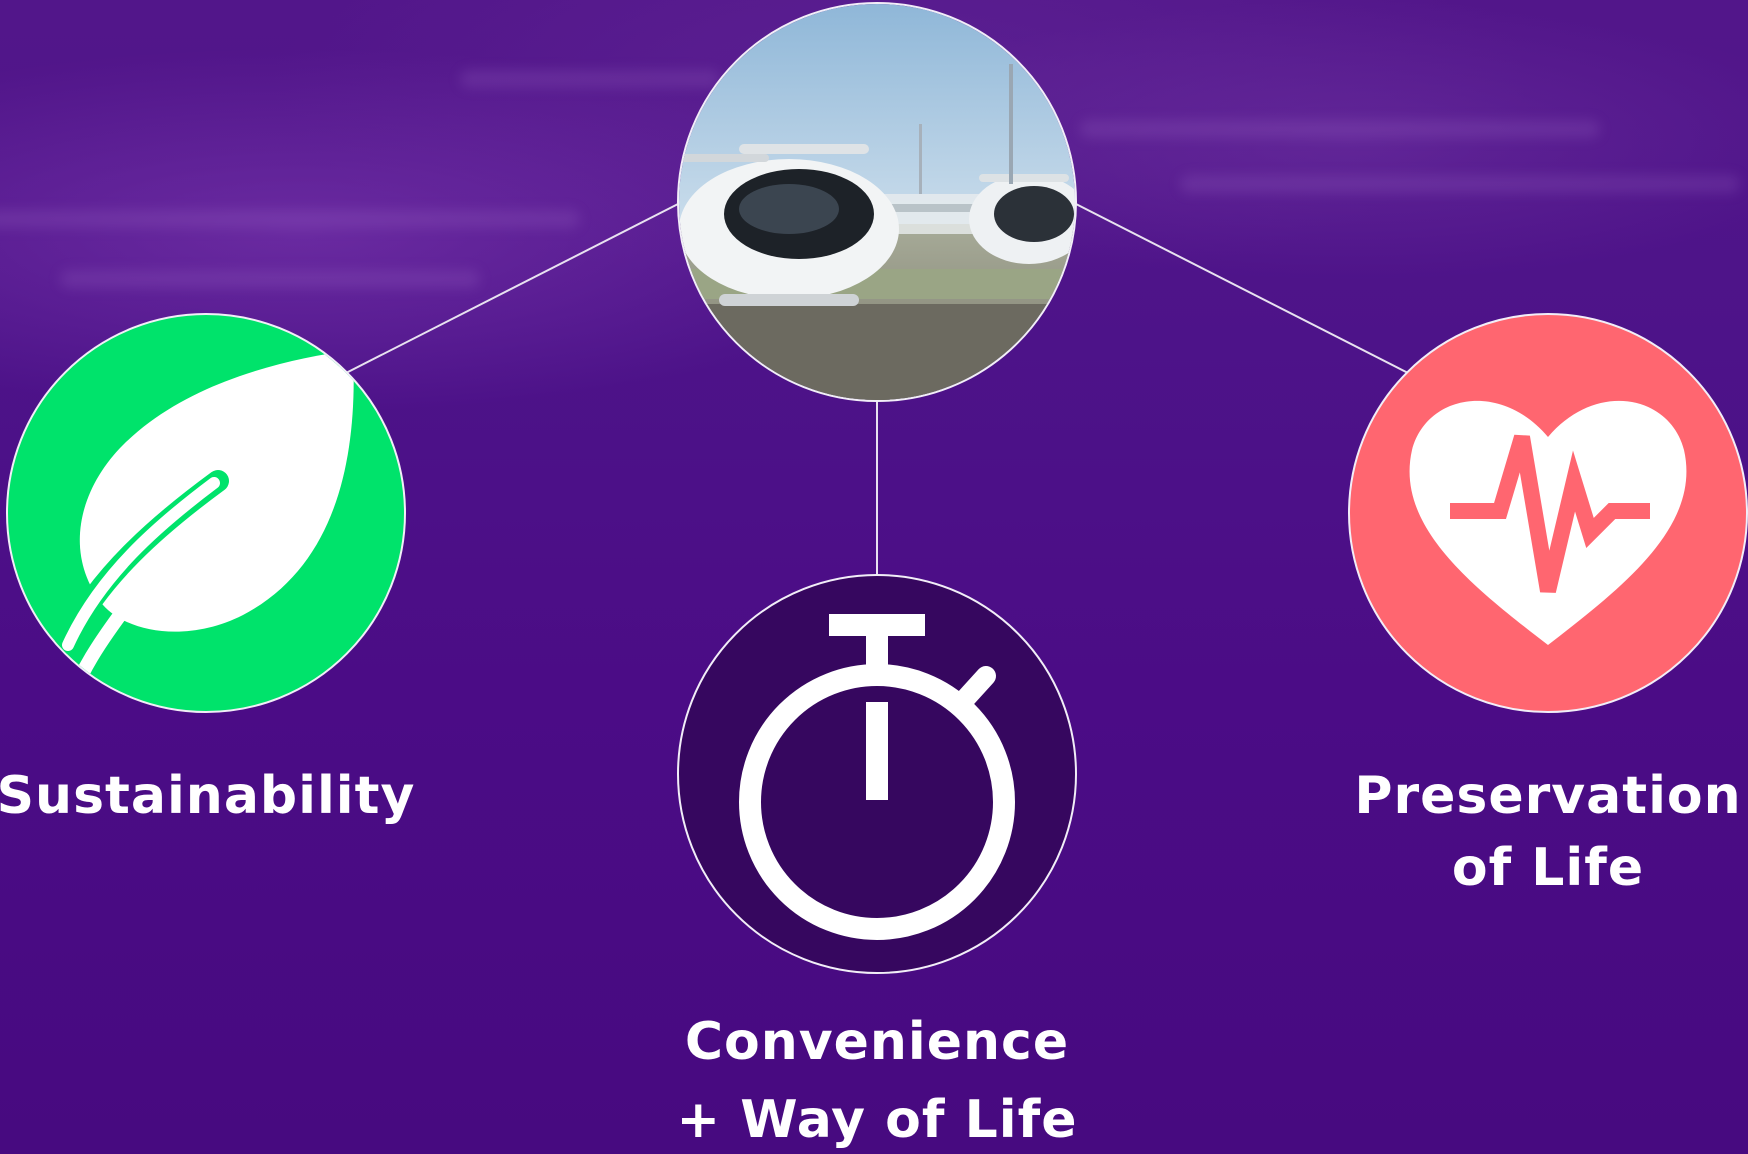 Image resolution: width=1748 pixels, height=1154 pixels. What do you see at coordinates (877, 1078) in the screenshot?
I see `convenience-label: Convenience + Way of Life` at bounding box center [877, 1078].